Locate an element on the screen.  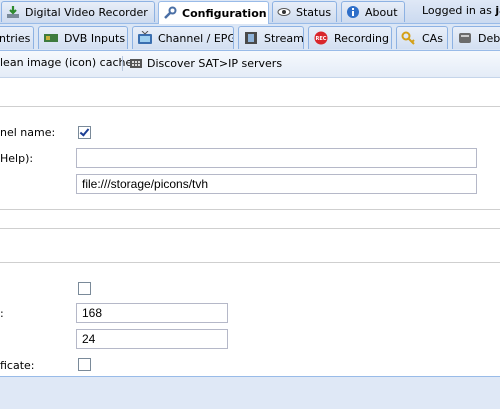
download-icon is located at coordinates (13, 12).